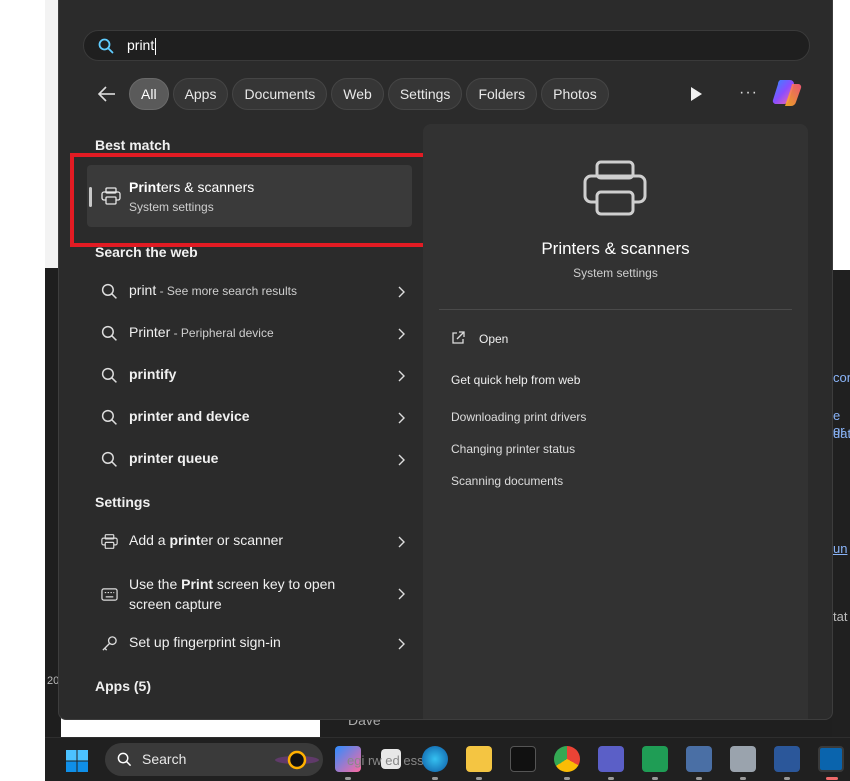 This screenshot has width=850, height=781. What do you see at coordinates (748, 93) in the screenshot?
I see `more-options-button: ···` at bounding box center [748, 93].